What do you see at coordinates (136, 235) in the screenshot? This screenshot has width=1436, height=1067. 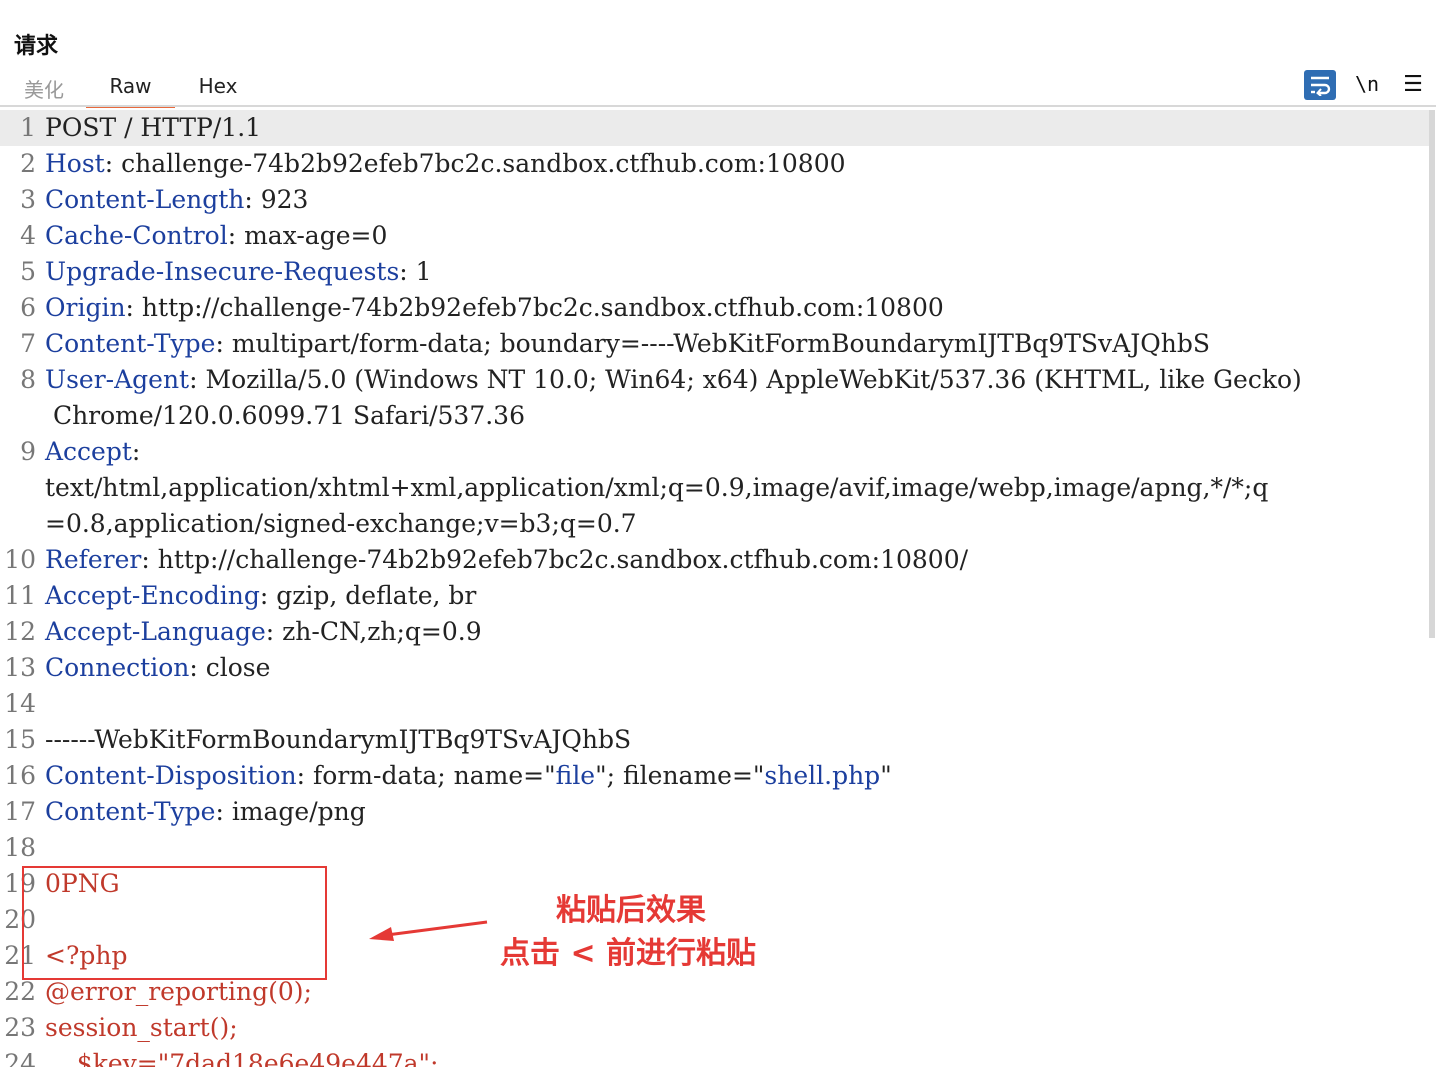 I see `header-name: Cache-Control` at bounding box center [136, 235].